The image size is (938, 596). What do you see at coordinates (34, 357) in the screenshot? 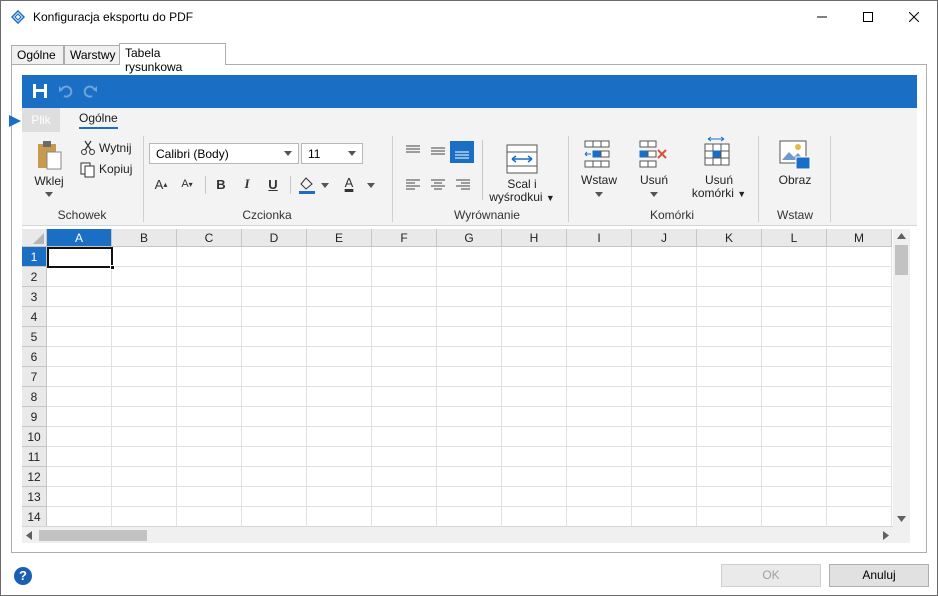
I see `row-header: 6` at bounding box center [34, 357].